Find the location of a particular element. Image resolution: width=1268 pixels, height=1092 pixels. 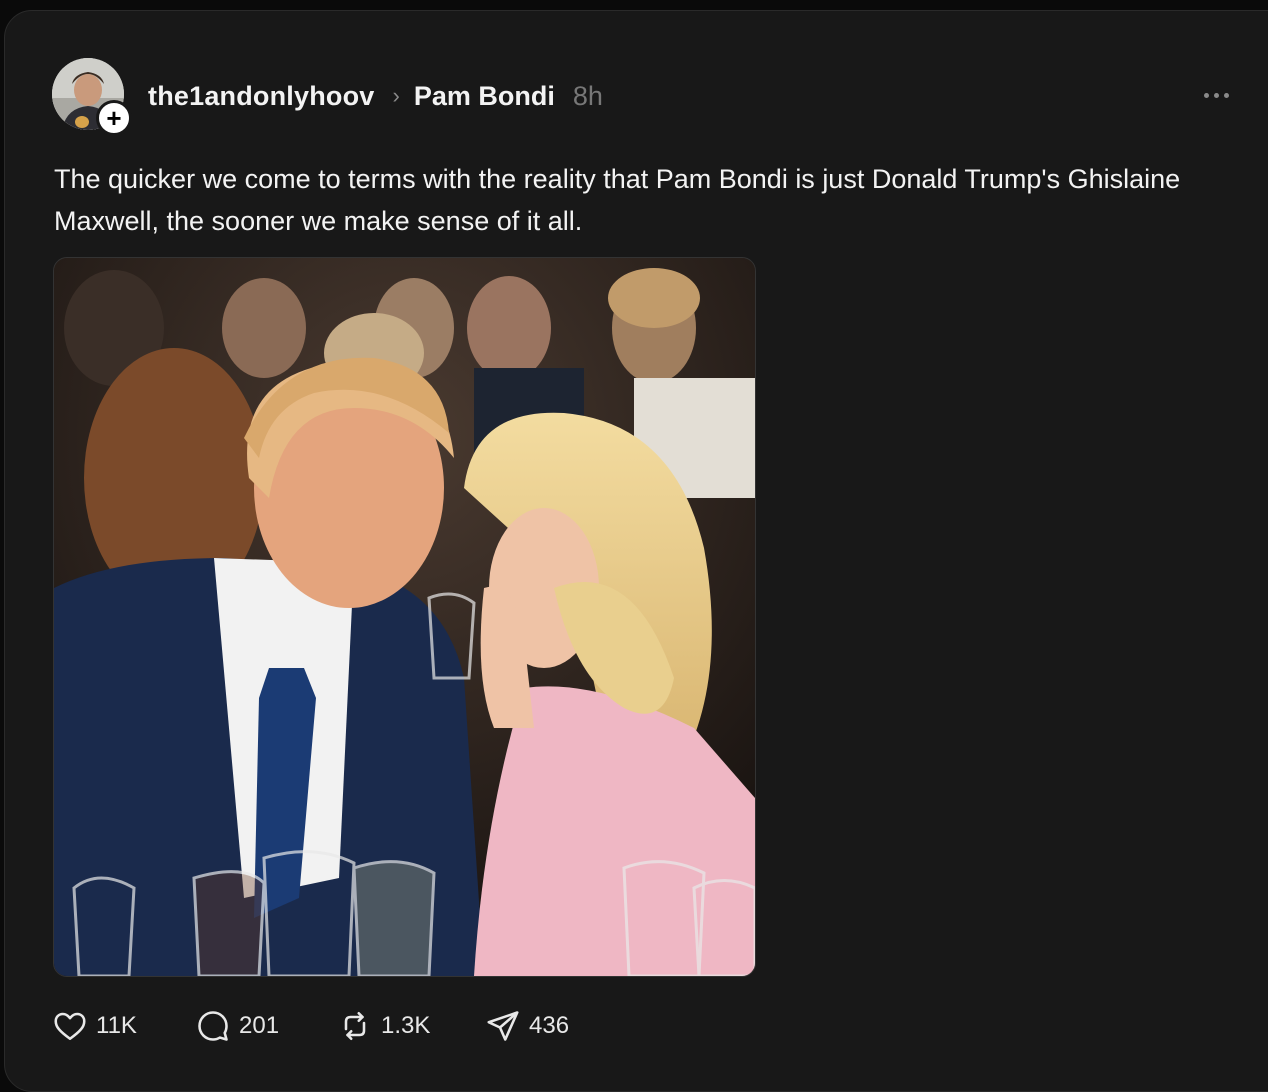

chevron-right-icon: › is located at coordinates (396, 95).